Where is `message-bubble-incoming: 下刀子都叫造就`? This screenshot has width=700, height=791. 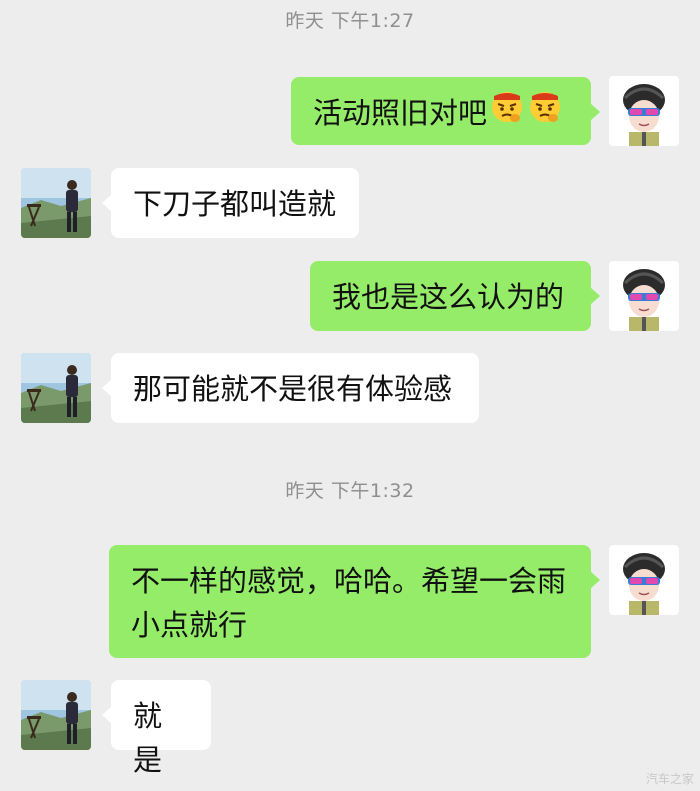
message-bubble-incoming: 下刀子都叫造就 is located at coordinates (230, 203).